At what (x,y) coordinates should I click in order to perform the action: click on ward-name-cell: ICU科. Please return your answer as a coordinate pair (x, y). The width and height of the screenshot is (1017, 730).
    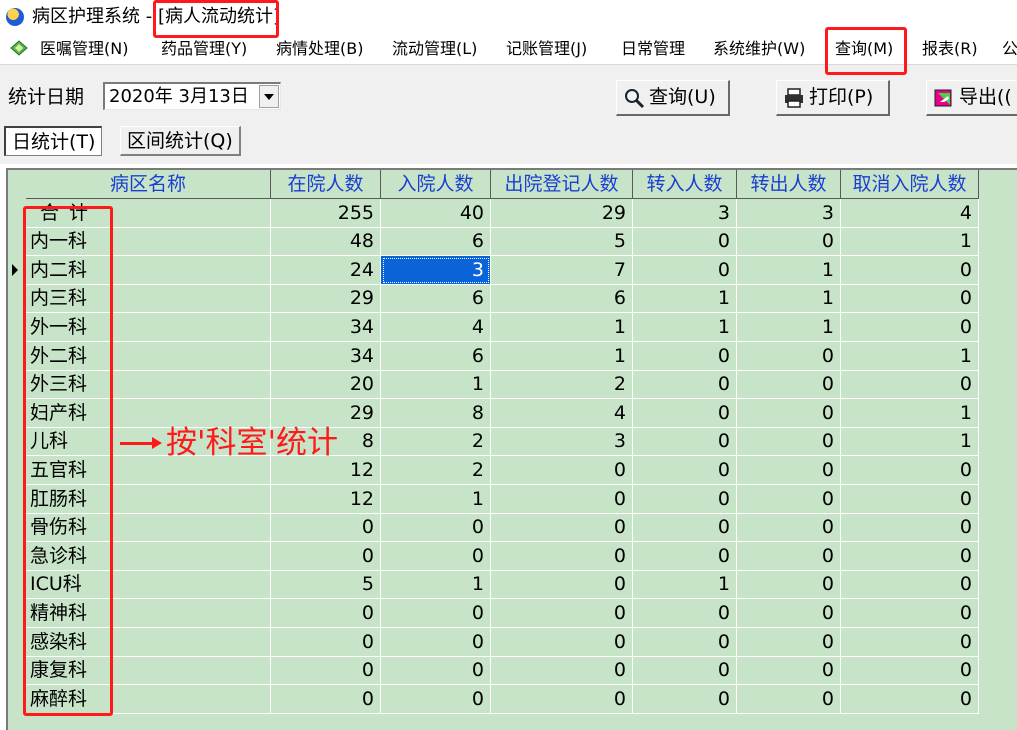
    Looking at the image, I should click on (148, 585).